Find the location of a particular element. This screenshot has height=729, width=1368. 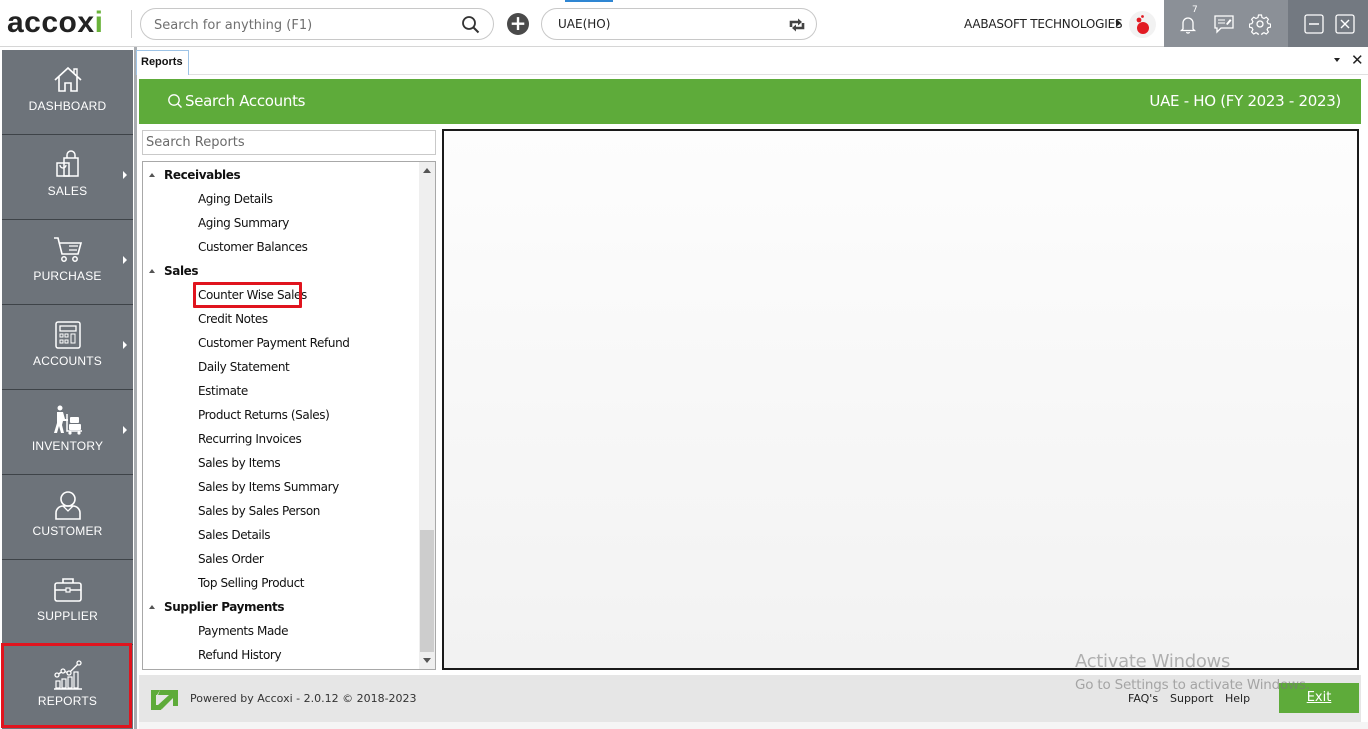

global-search-input is located at coordinates (304, 25).